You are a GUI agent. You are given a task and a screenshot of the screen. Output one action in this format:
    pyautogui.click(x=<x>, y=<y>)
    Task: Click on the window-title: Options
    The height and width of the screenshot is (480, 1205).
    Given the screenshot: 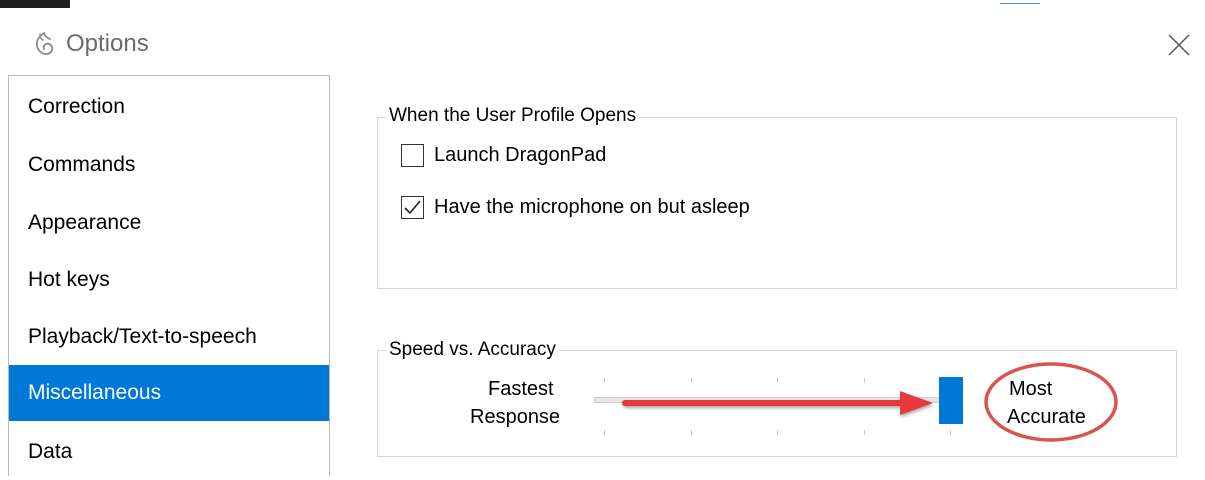 What is the action you would take?
    pyautogui.click(x=107, y=43)
    